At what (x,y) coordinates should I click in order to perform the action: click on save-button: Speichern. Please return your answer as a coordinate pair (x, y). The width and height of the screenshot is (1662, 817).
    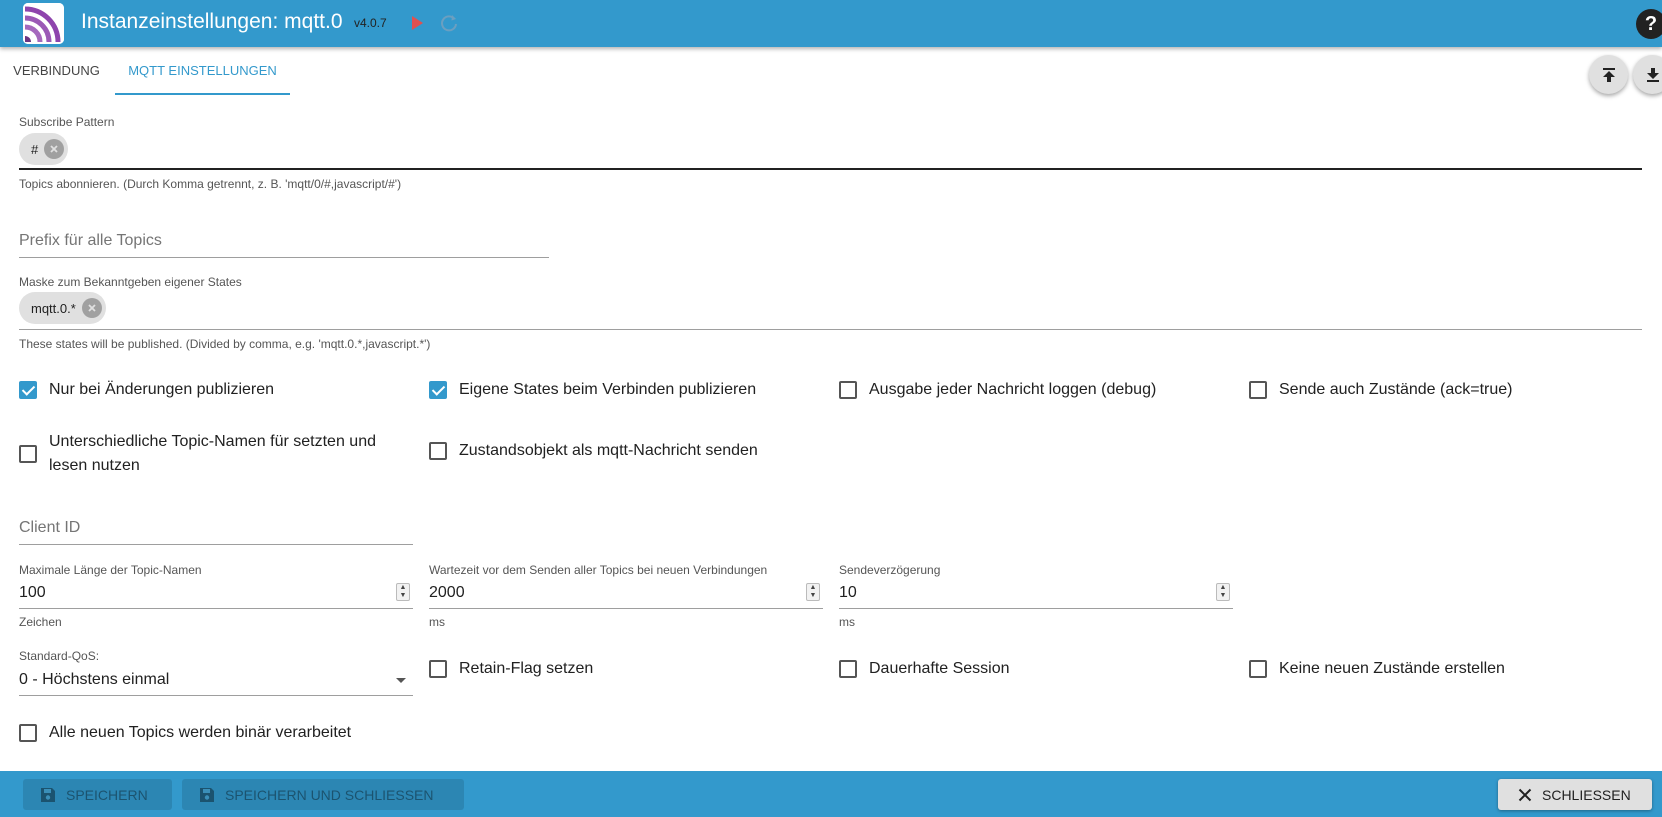
    Looking at the image, I should click on (97, 794).